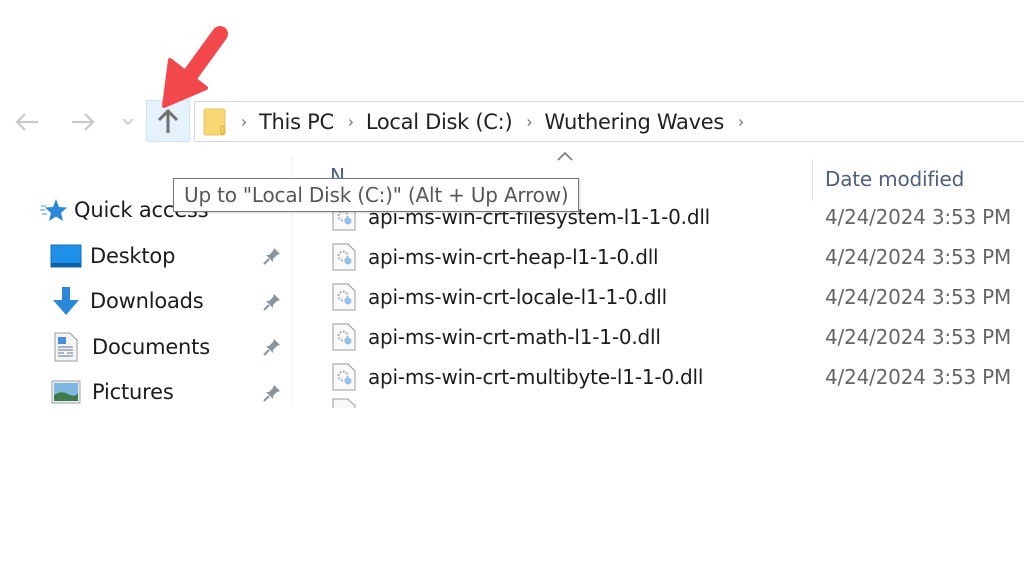 This screenshot has height=576, width=1024. I want to click on sidebar-item-downloads: Downloads, so click(127, 301).